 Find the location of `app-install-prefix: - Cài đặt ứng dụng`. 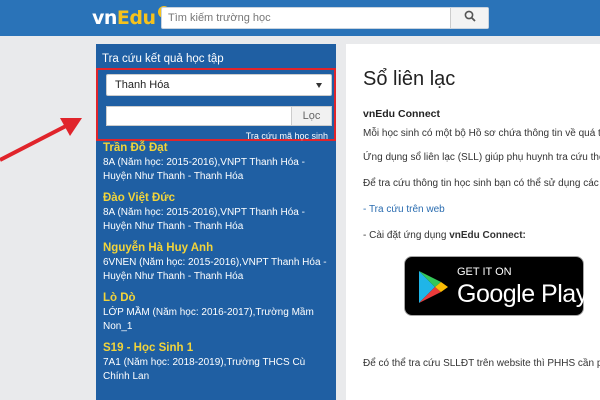

app-install-prefix: - Cài đặt ứng dụng is located at coordinates (406, 235).